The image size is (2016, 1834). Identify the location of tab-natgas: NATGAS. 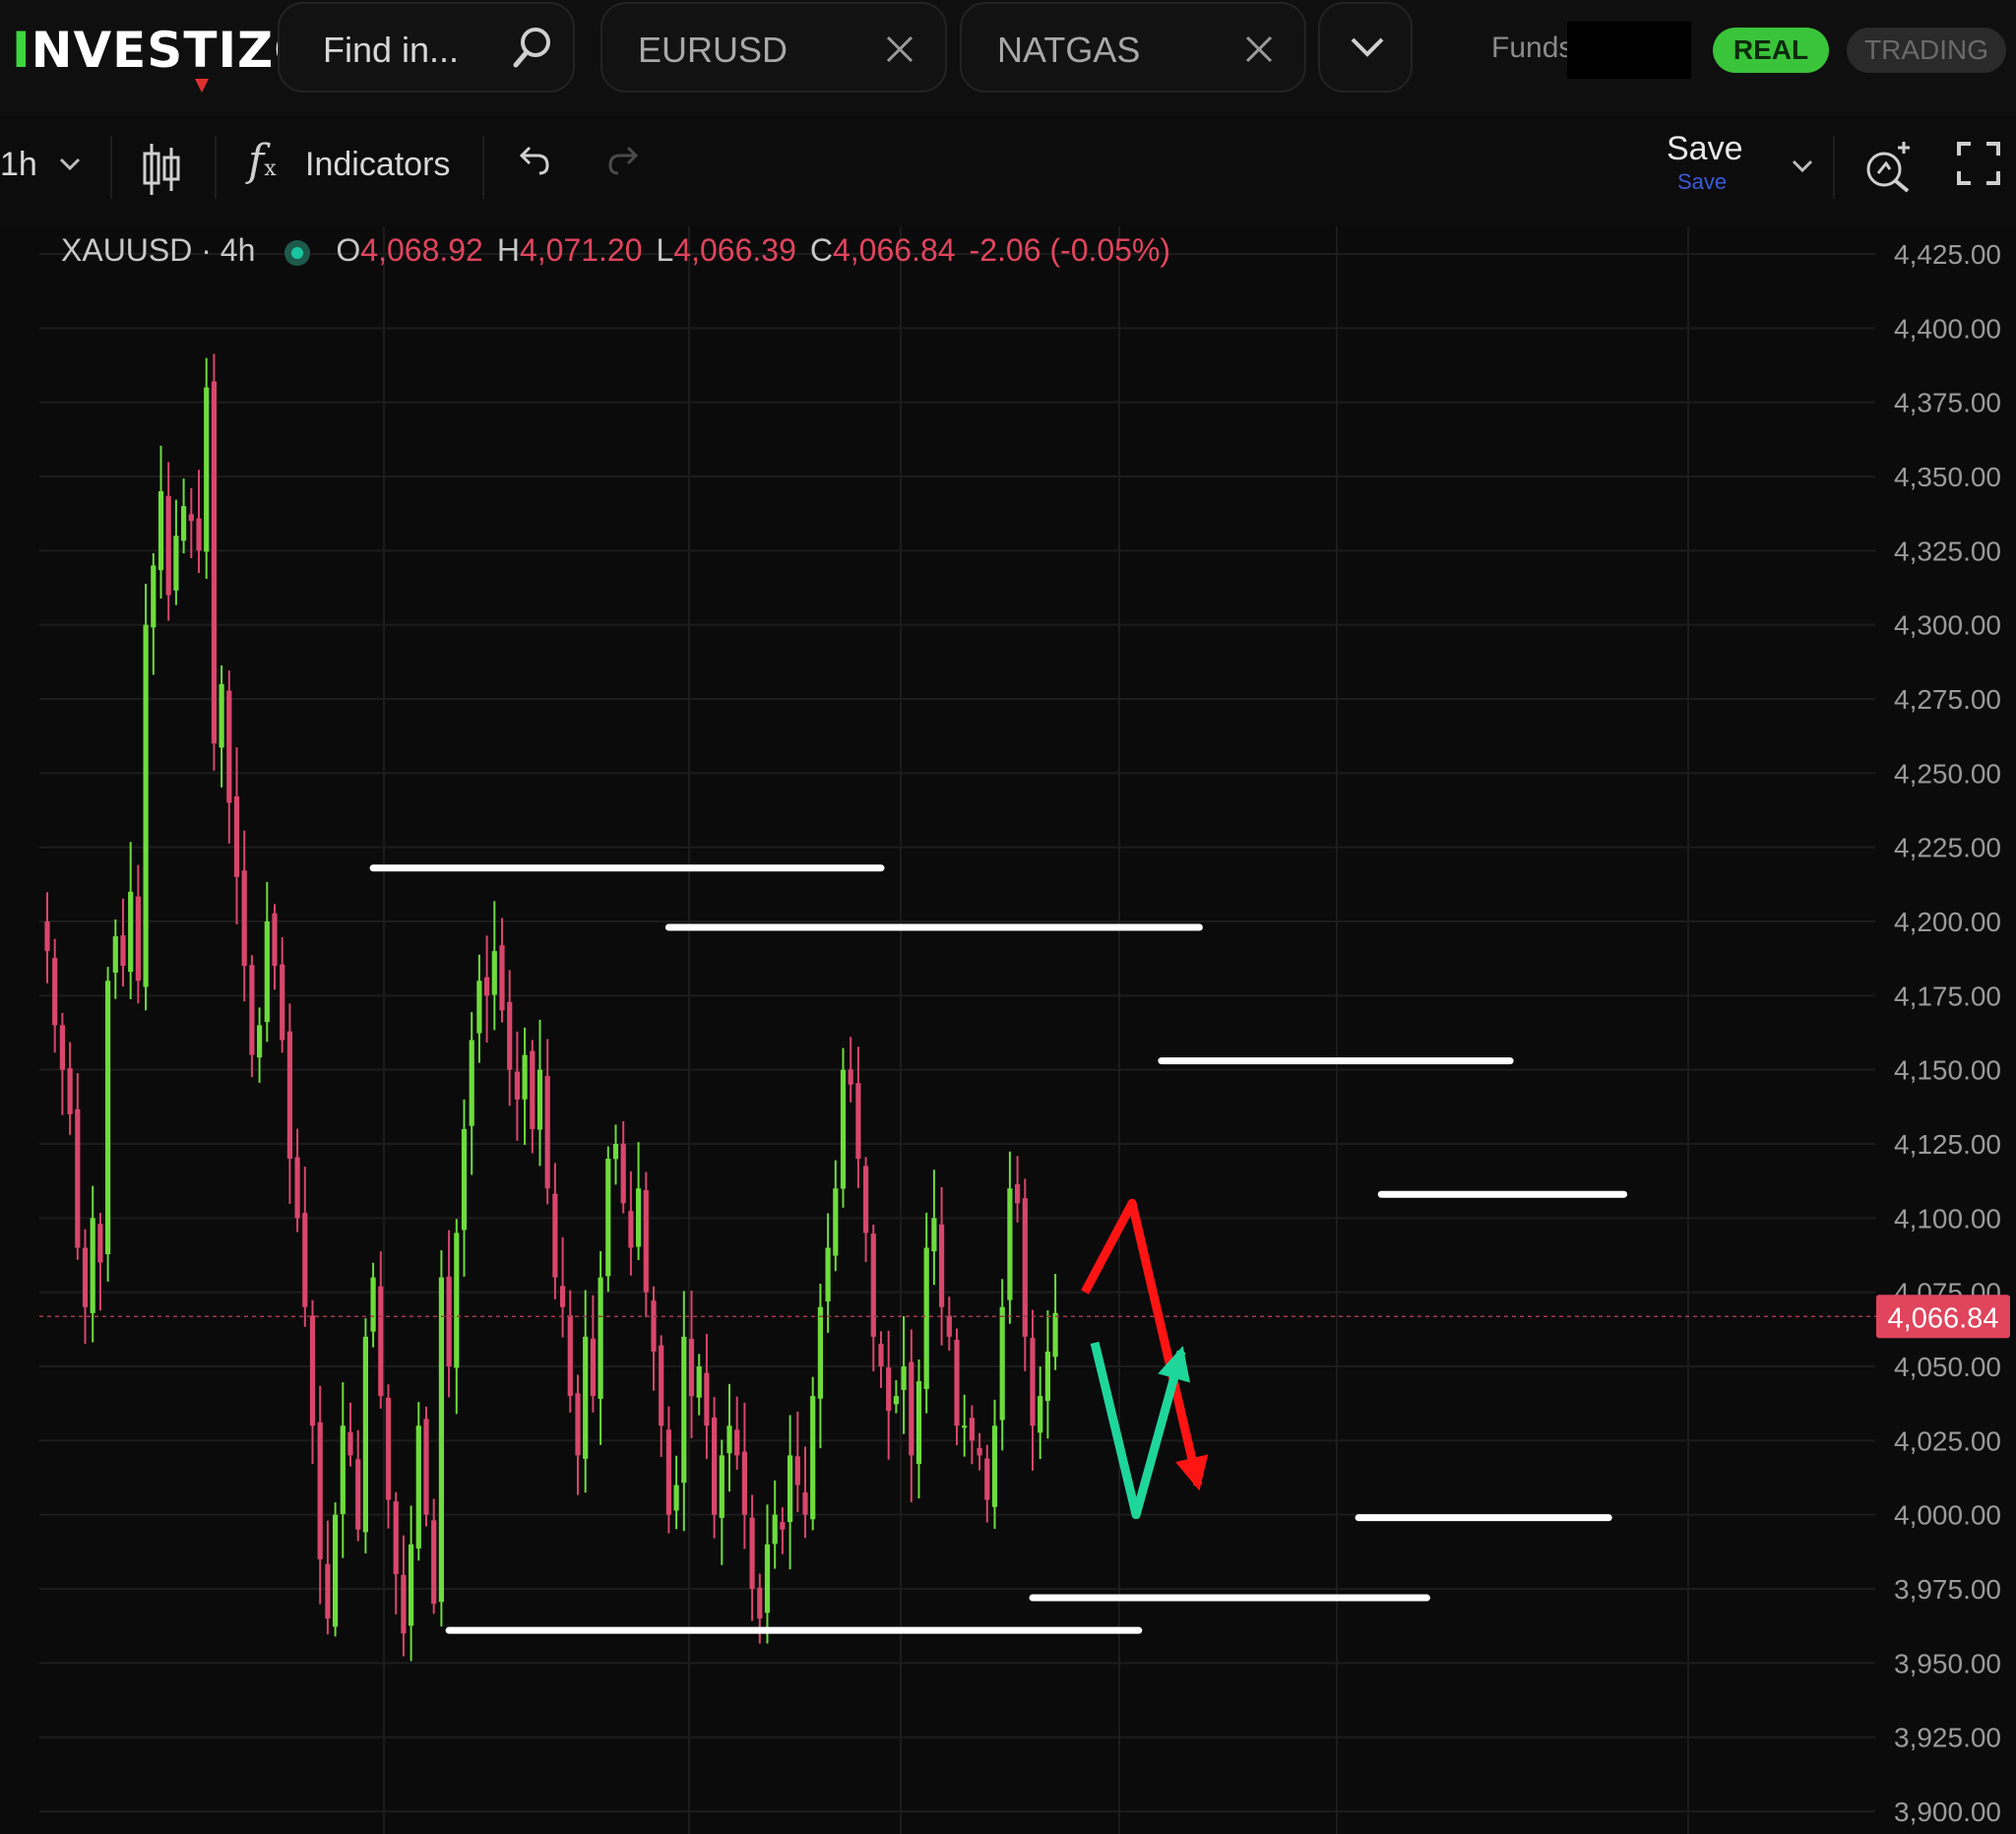
(1133, 48).